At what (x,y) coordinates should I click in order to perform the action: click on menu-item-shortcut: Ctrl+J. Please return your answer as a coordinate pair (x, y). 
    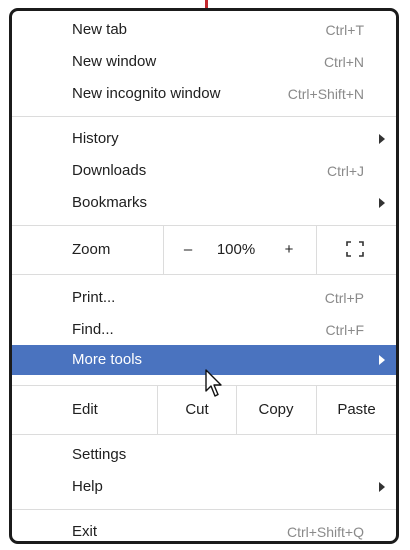
    Looking at the image, I should click on (345, 171).